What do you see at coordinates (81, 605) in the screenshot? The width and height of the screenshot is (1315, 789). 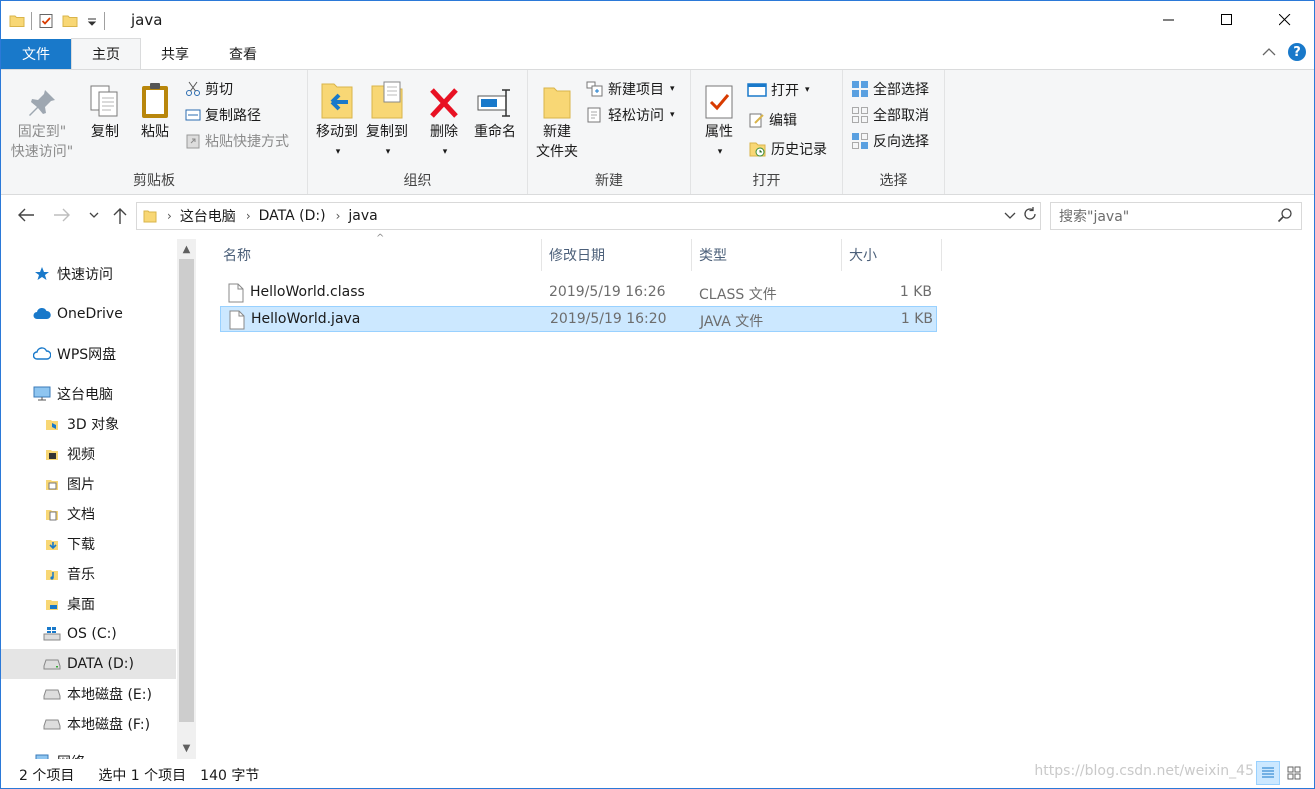 I see `nav-label: 桌面` at bounding box center [81, 605].